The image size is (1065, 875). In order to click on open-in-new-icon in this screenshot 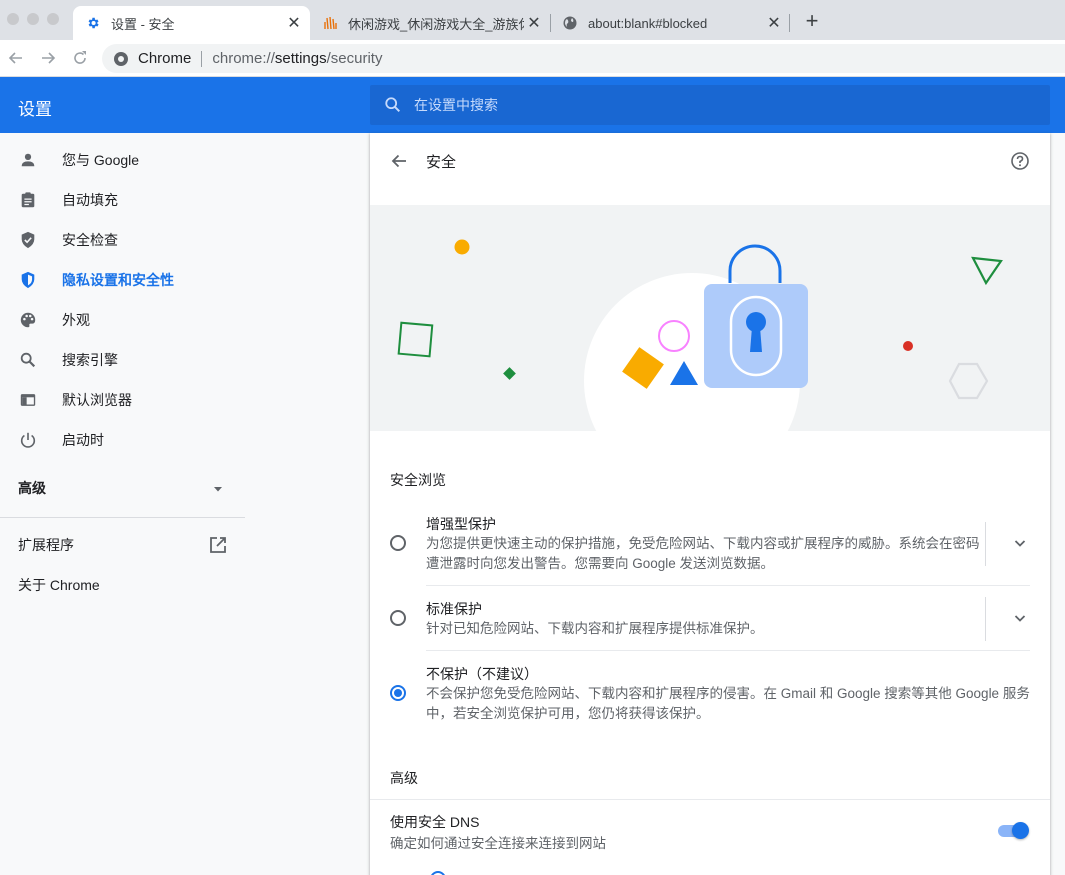, I will do `click(218, 546)`.